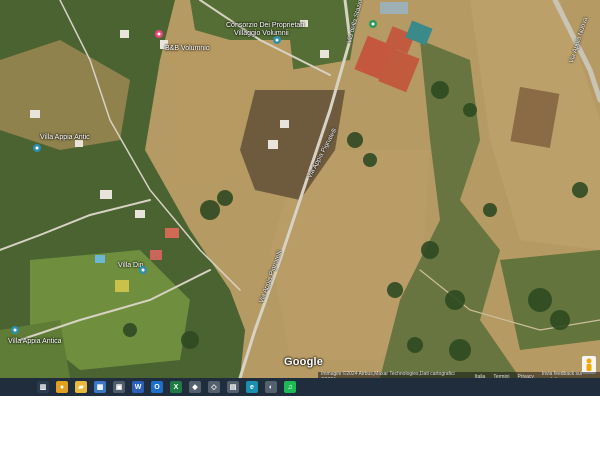  What do you see at coordinates (304, 362) in the screenshot?
I see `google-logo: Google` at bounding box center [304, 362].